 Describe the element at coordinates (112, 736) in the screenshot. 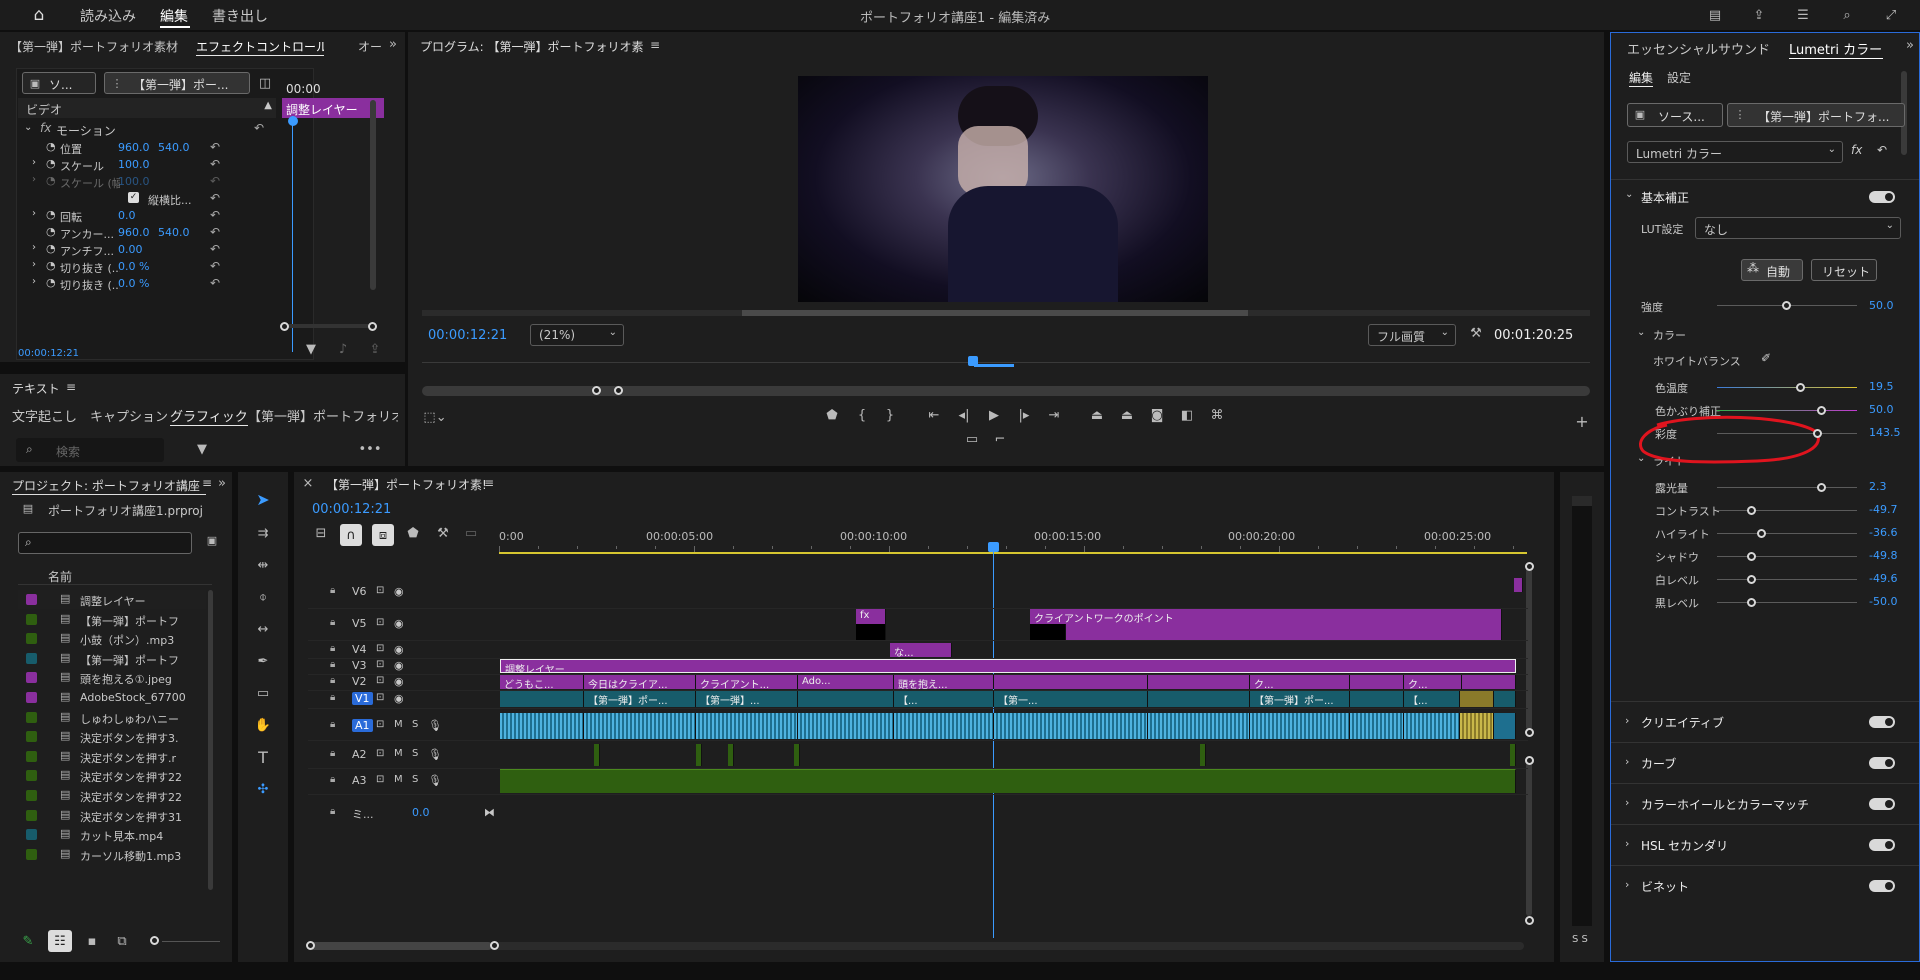

I see `list-item: ▤ 決定ボタンを押す3.` at that location.